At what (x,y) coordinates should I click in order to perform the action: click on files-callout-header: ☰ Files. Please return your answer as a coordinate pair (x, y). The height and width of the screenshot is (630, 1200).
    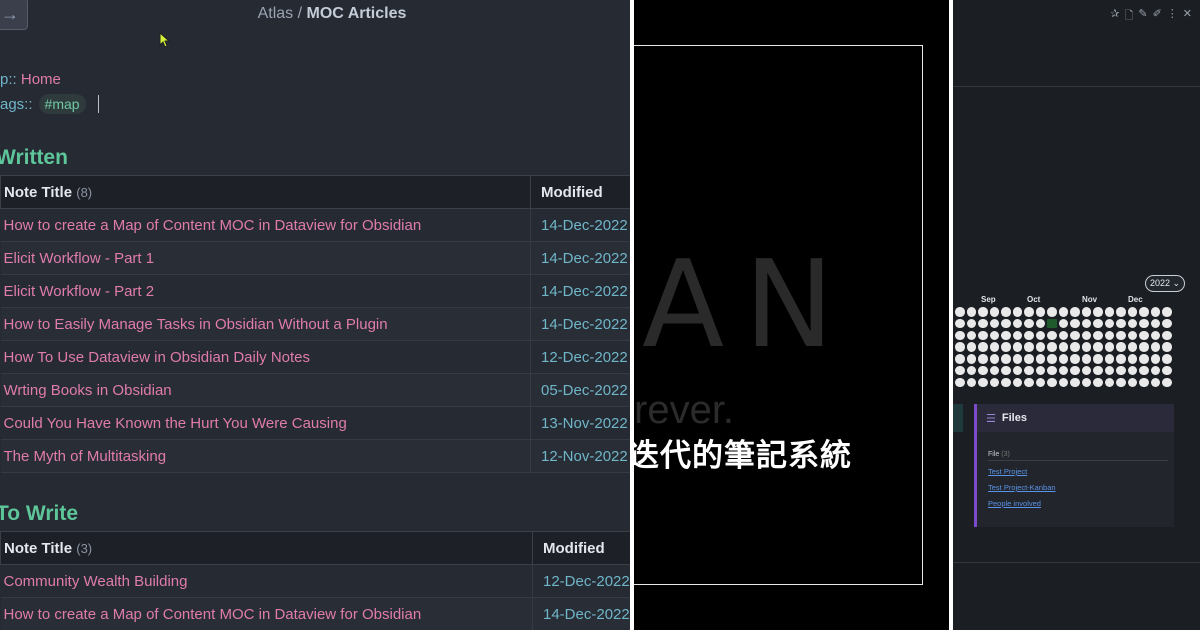
    Looking at the image, I should click on (1075, 418).